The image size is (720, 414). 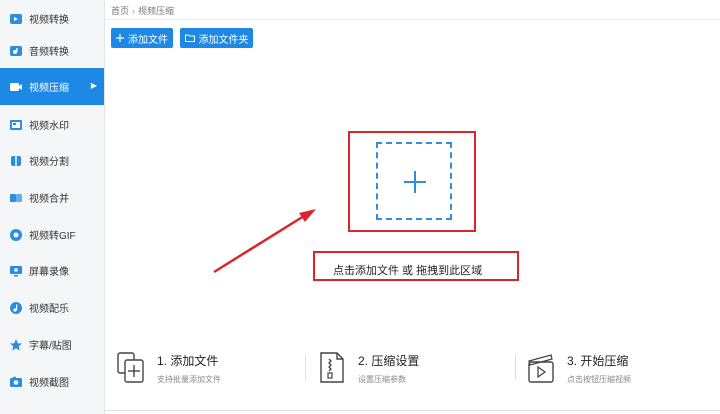 I want to click on dropzone-hint: 点击添加文件 或 拖拽到此区域, so click(x=408, y=271).